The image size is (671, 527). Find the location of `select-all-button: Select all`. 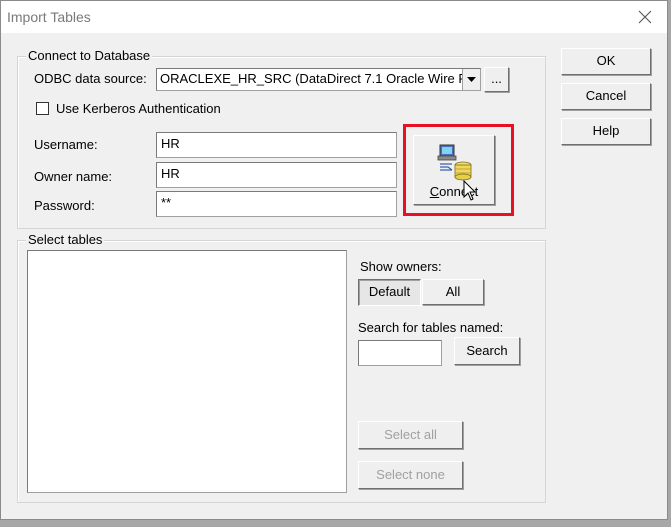

select-all-button: Select all is located at coordinates (410, 435).